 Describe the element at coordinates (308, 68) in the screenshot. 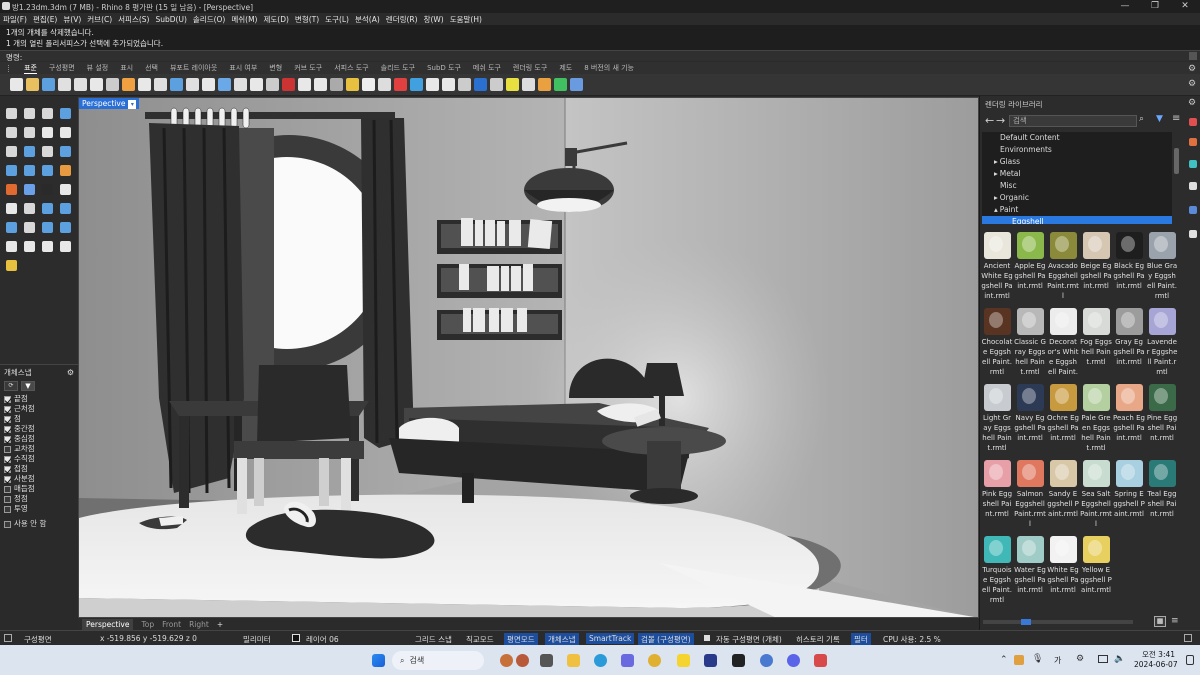

I see `toolbar-tab: 커브 도구` at that location.